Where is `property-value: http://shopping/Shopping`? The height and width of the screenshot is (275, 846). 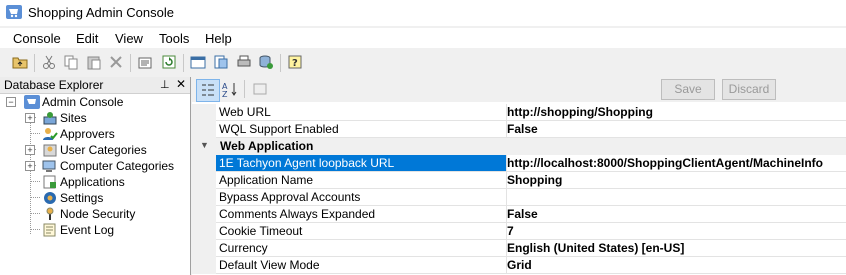
property-value: http://shopping/Shopping is located at coordinates (580, 112).